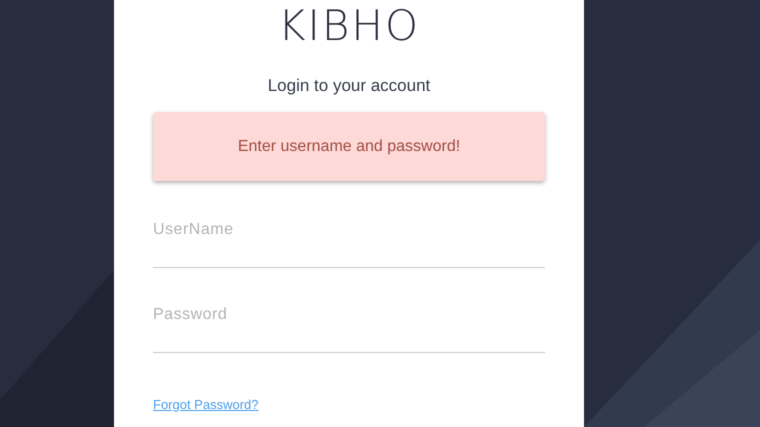 This screenshot has height=427, width=760. What do you see at coordinates (349, 323) in the screenshot?
I see `input-field: Password` at bounding box center [349, 323].